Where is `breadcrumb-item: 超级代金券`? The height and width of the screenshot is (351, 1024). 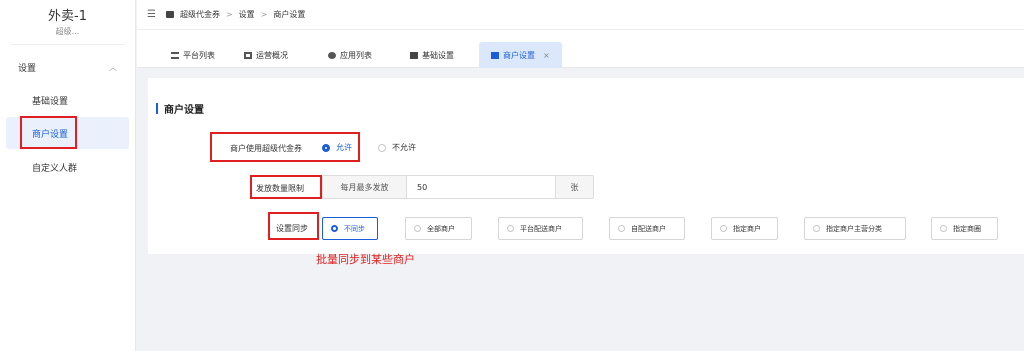 breadcrumb-item: 超级代金券 is located at coordinates (200, 14).